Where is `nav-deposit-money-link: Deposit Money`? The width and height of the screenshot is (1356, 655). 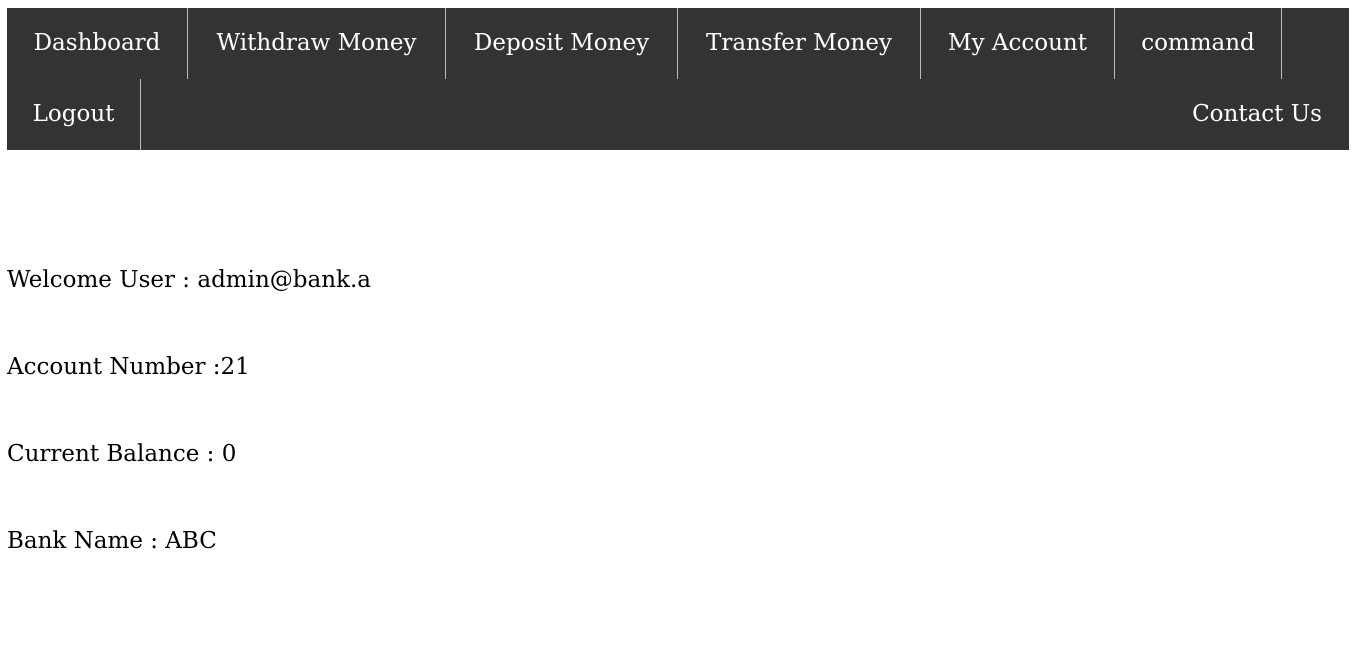 nav-deposit-money-link: Deposit Money is located at coordinates (562, 43).